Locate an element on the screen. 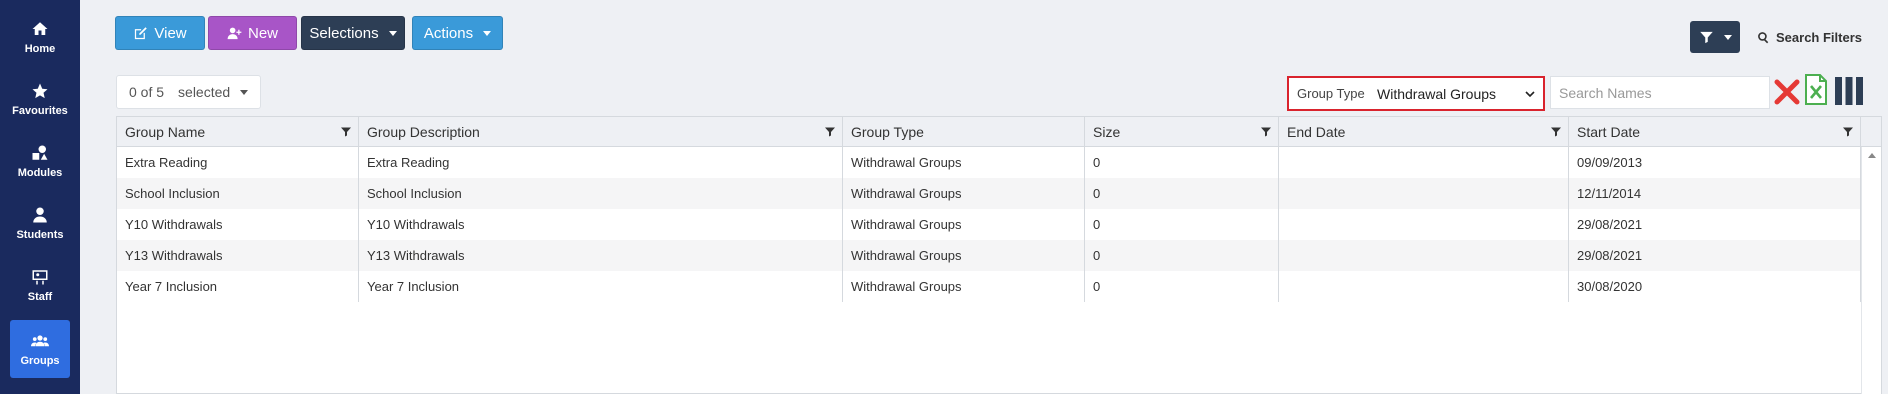  filter-dropdown-button is located at coordinates (1715, 37).